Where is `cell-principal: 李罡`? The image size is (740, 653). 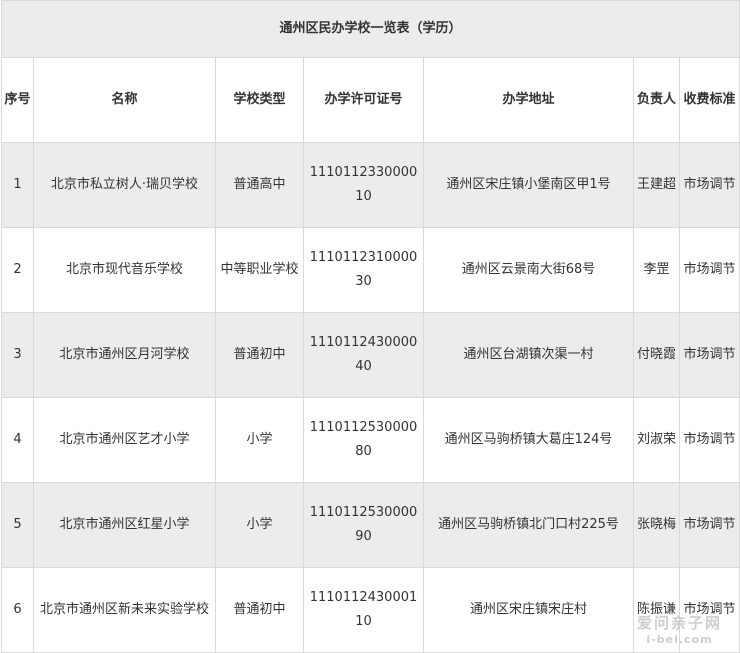 cell-principal: 李罡 is located at coordinates (656, 270).